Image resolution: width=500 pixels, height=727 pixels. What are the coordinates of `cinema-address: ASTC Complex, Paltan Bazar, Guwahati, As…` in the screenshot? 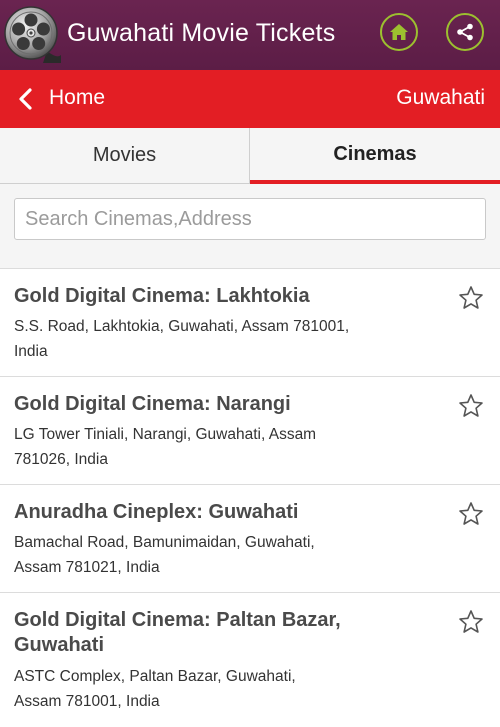 It's located at (155, 689).